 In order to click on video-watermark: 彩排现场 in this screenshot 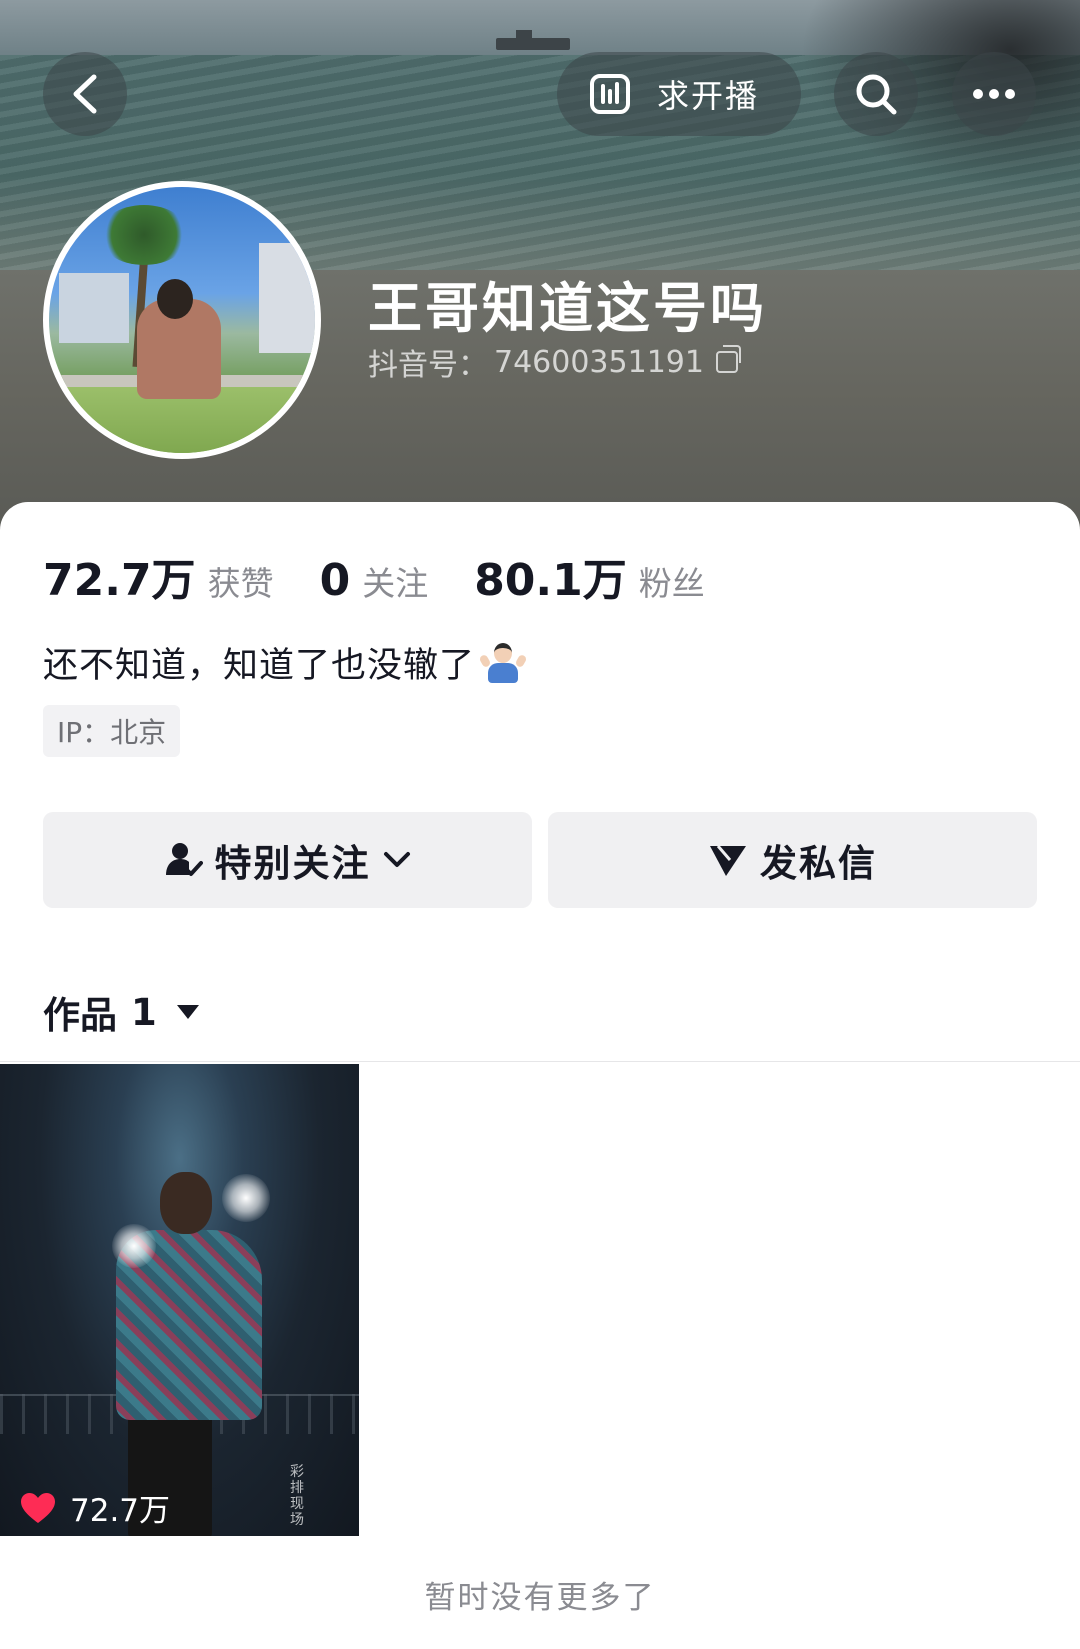, I will do `click(297, 1496)`.